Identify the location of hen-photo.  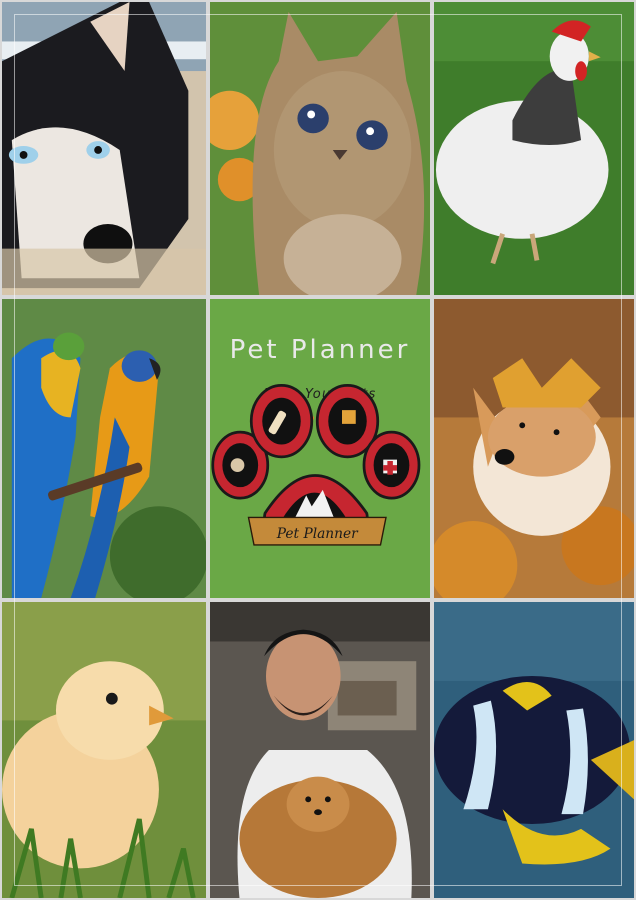
(534, 148).